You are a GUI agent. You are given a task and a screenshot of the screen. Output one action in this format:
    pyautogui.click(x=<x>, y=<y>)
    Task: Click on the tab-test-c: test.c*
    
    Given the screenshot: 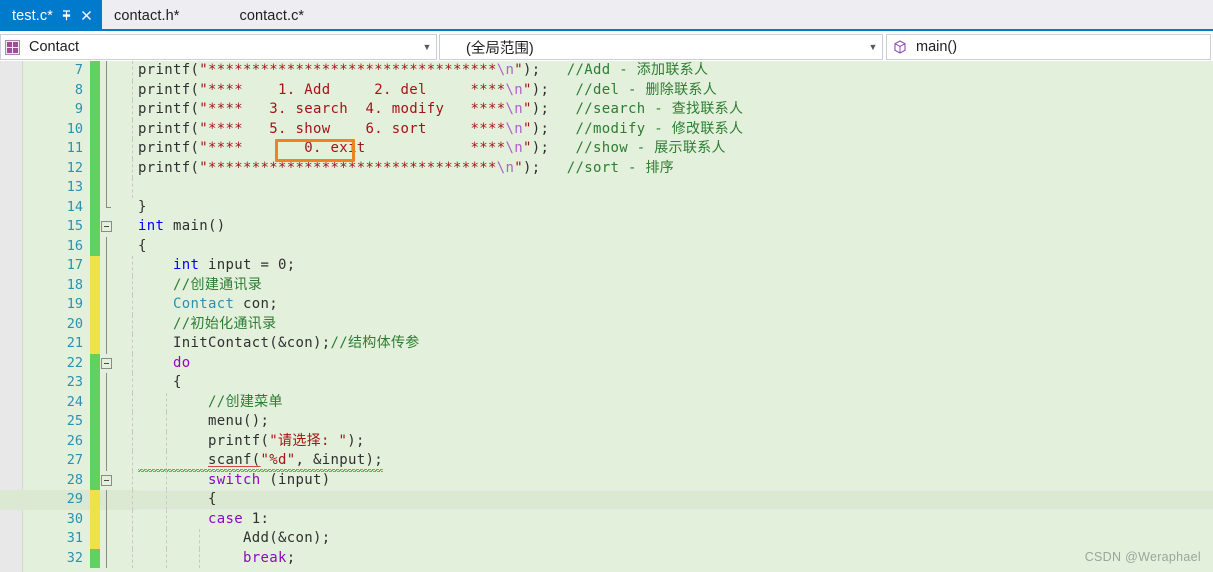 What is the action you would take?
    pyautogui.click(x=51, y=15)
    